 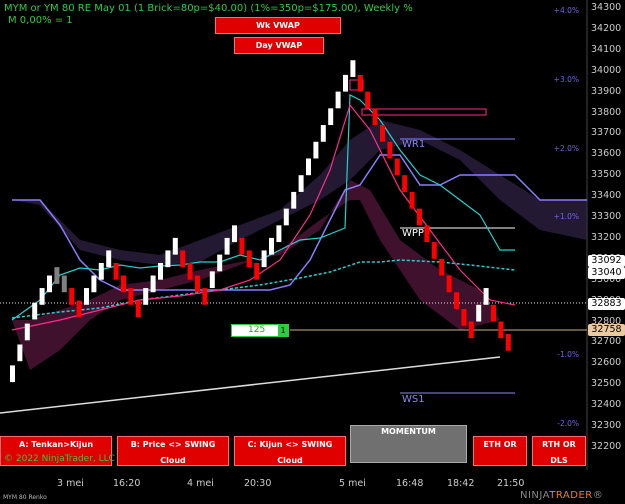 What do you see at coordinates (606, 70) in the screenshot?
I see `price-tick: 34000` at bounding box center [606, 70].